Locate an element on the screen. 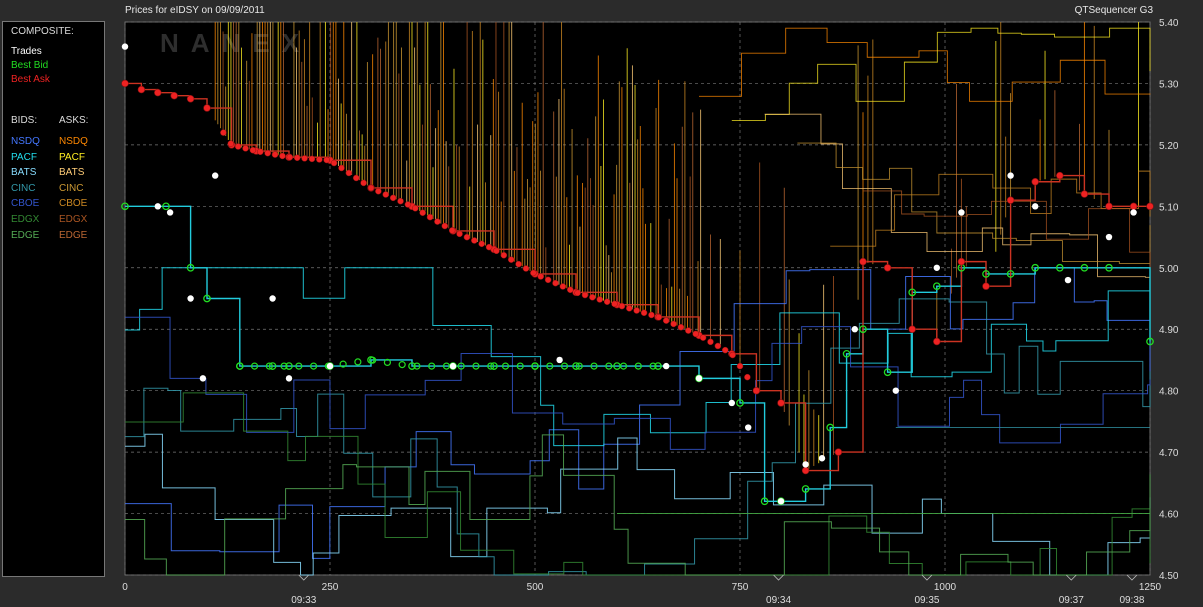 This screenshot has height=607, width=1203. time-tick-label: 09:37 is located at coordinates (1071, 600).